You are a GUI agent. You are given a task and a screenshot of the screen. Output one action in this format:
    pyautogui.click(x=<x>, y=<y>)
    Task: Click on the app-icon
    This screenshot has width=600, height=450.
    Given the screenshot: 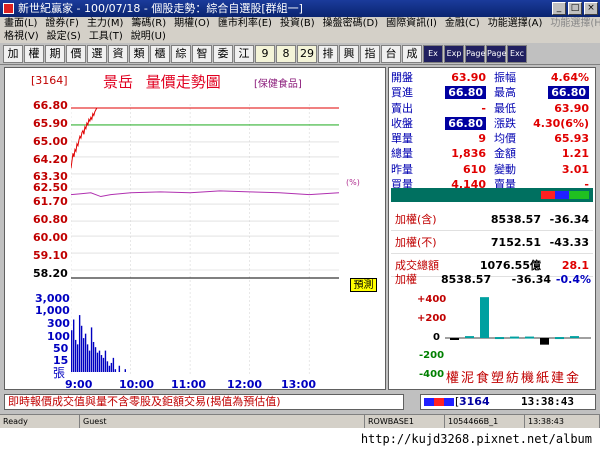 What is the action you would take?
    pyautogui.click(x=8, y=8)
    